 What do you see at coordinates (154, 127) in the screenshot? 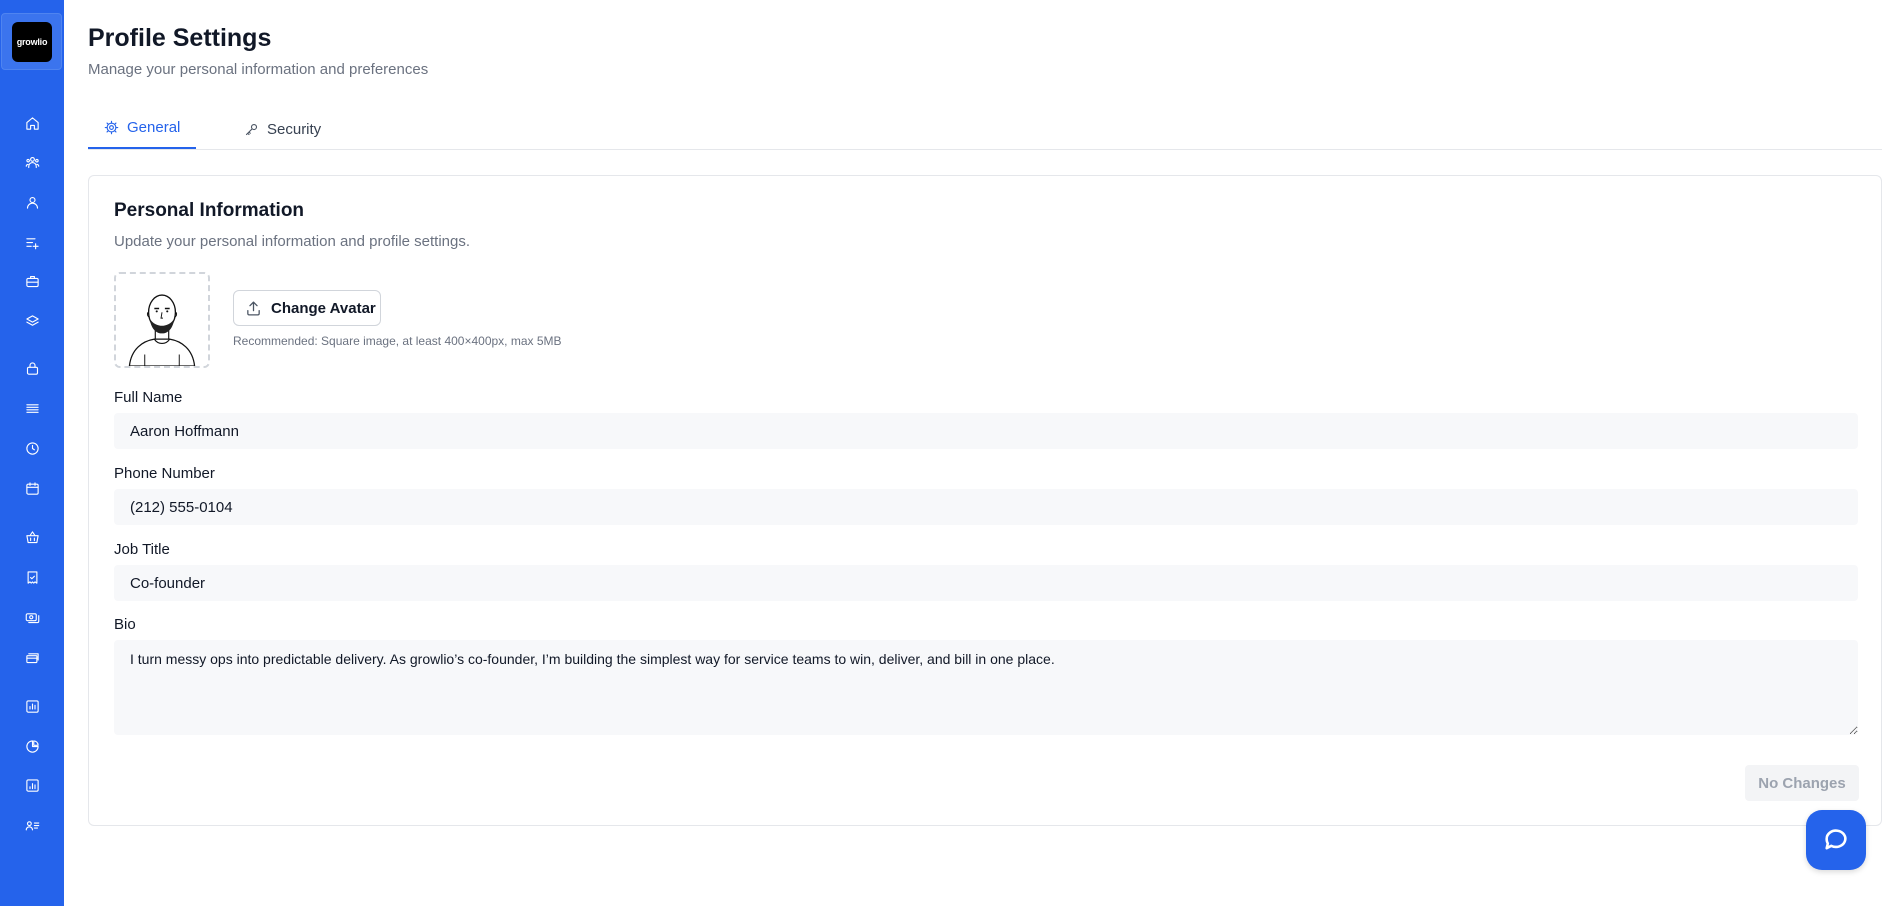
I see `tab-general-label: General` at bounding box center [154, 127].